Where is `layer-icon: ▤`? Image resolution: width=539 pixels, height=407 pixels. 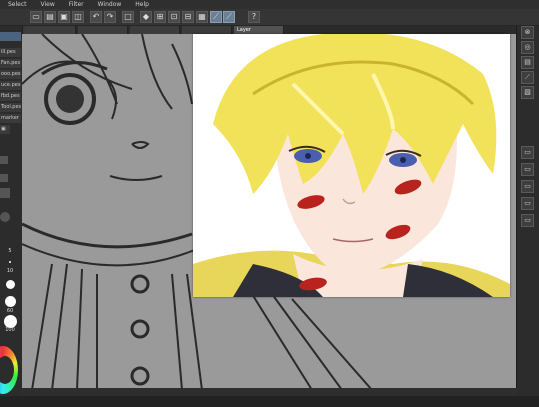 layer-icon: ▤ is located at coordinates (527, 62).